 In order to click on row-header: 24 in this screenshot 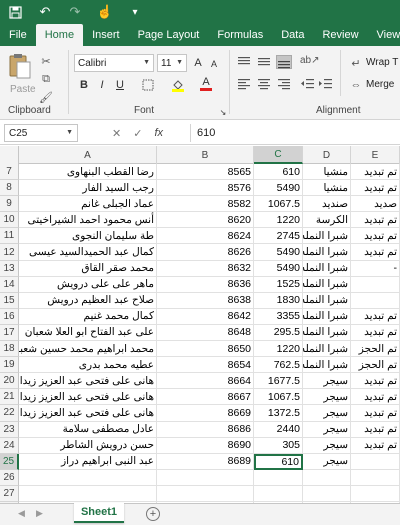, I will do `click(9, 445)`.